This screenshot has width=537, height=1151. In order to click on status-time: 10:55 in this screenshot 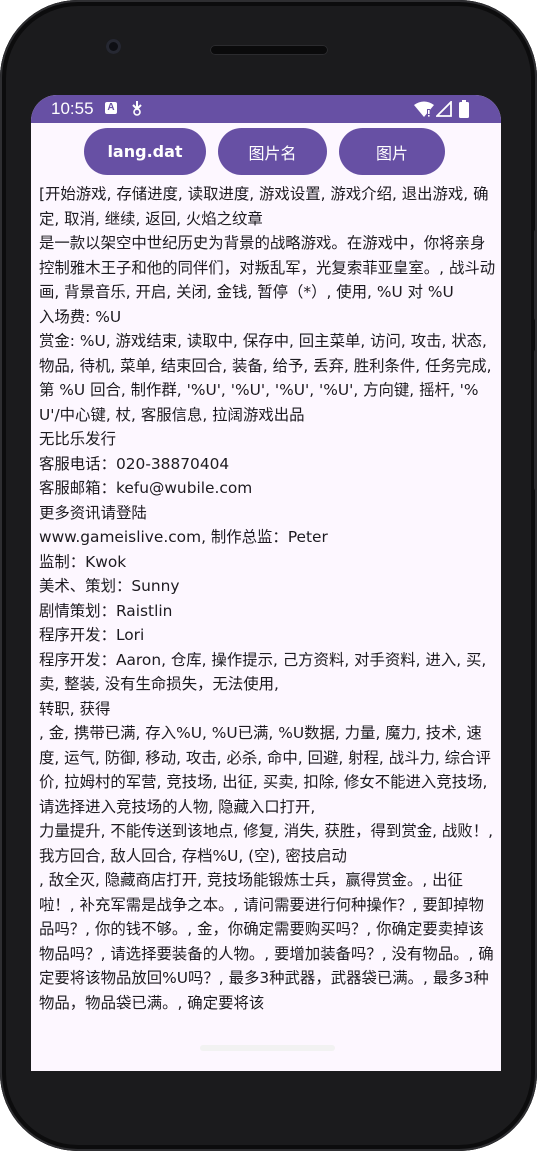, I will do `click(72, 108)`.